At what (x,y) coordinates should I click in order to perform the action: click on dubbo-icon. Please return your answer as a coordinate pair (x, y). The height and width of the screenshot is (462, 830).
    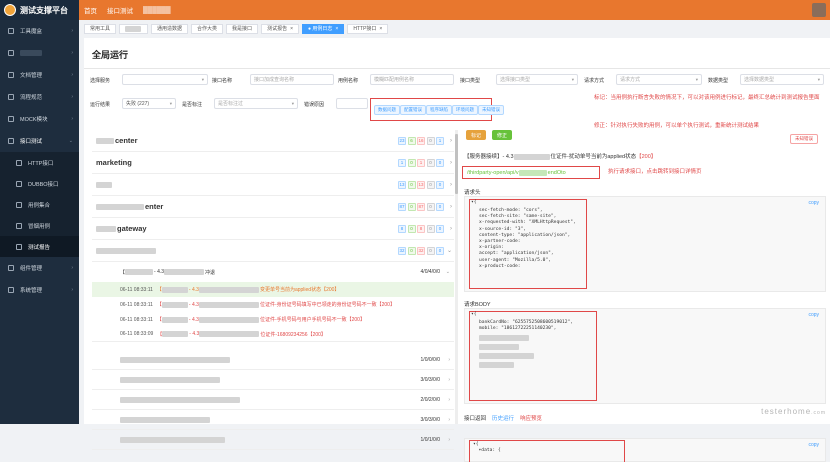
    Looking at the image, I should click on (19, 184).